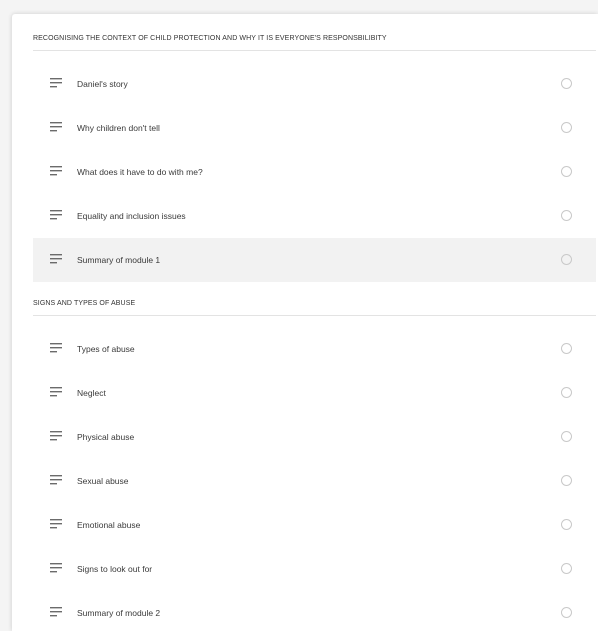 This screenshot has width=598, height=631. What do you see at coordinates (140, 172) in the screenshot?
I see `lesson-label: What does it have to do with me?` at bounding box center [140, 172].